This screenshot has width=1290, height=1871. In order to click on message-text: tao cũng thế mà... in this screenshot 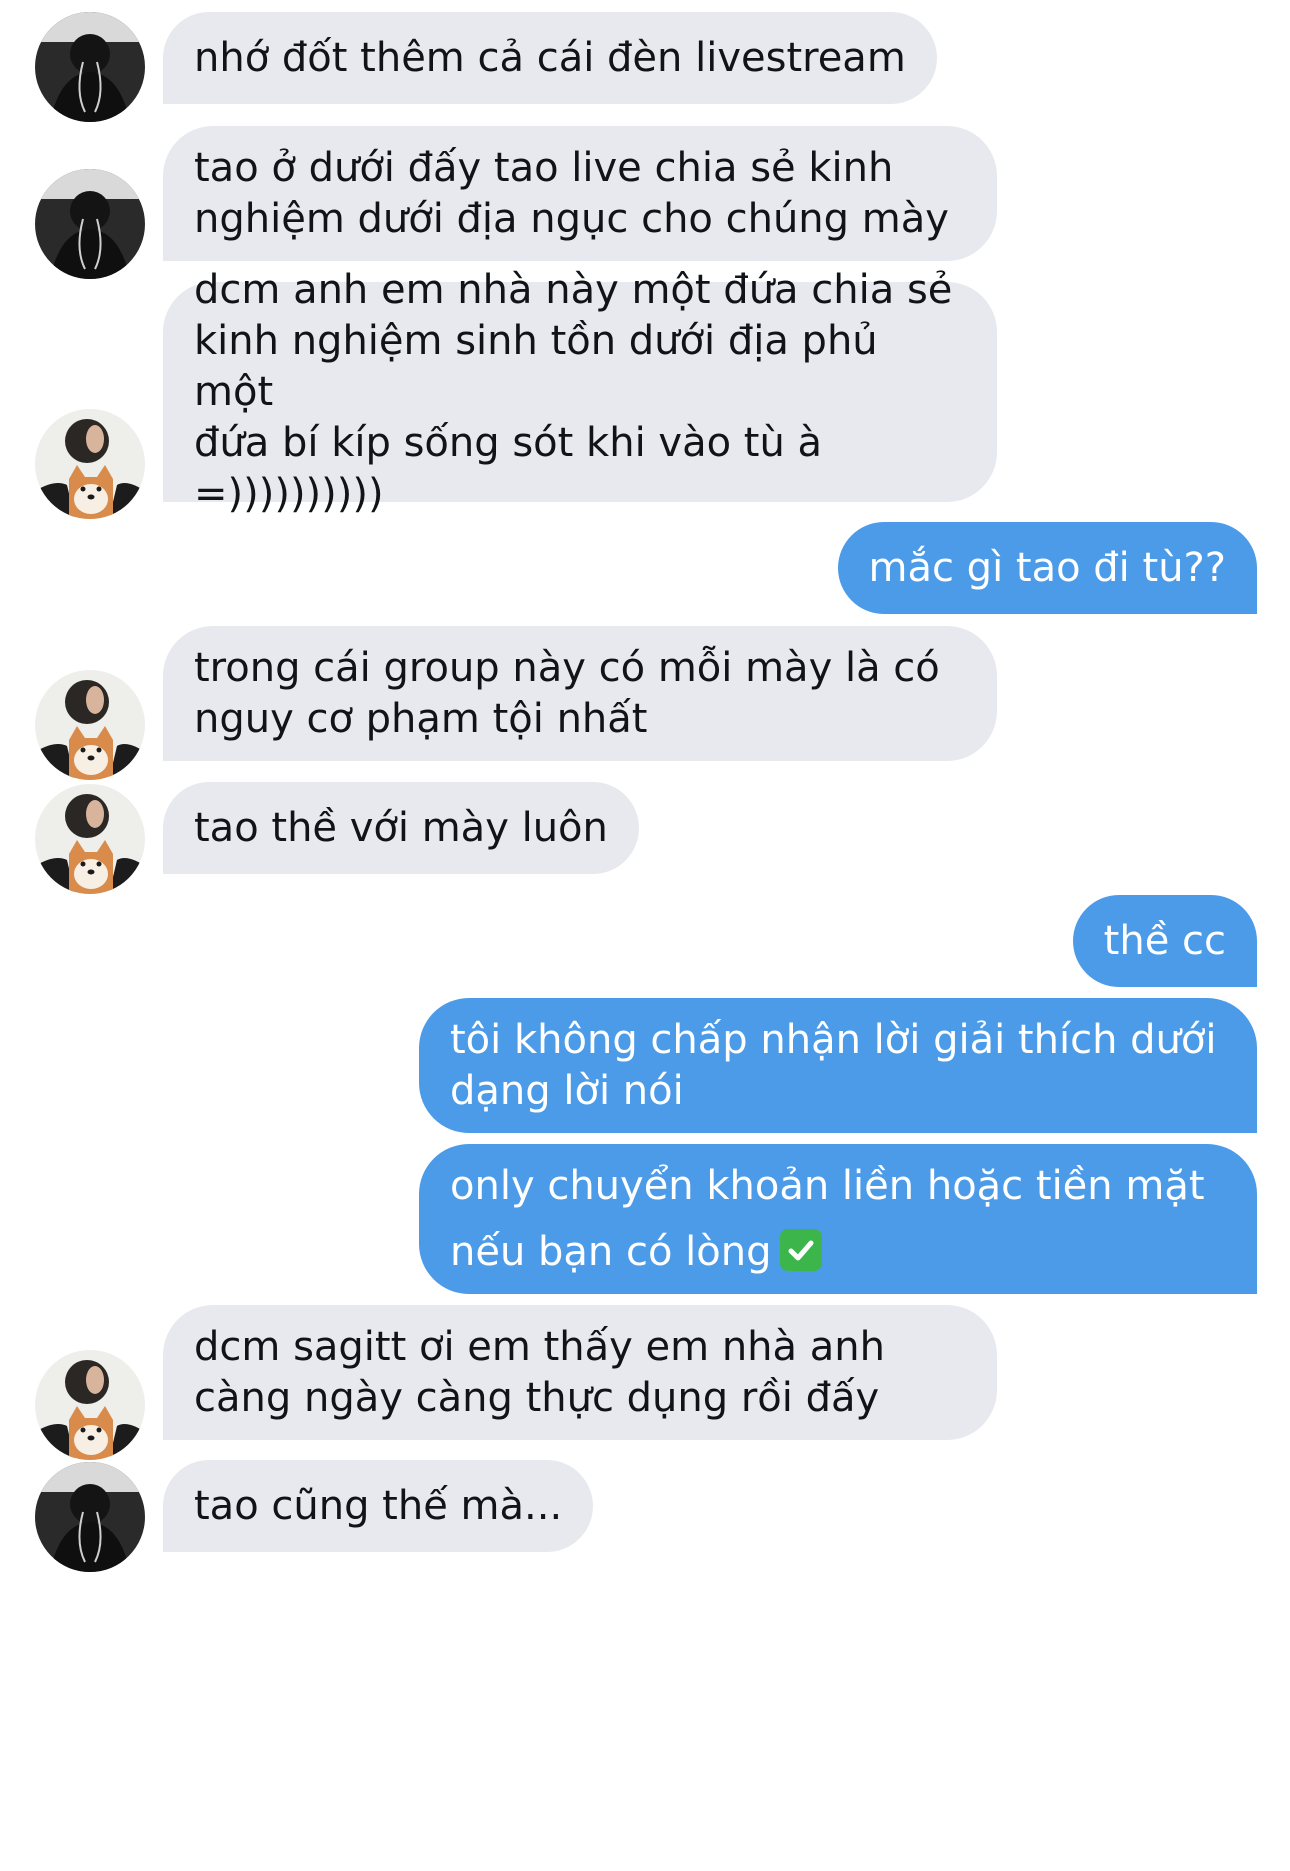, I will do `click(378, 1505)`.